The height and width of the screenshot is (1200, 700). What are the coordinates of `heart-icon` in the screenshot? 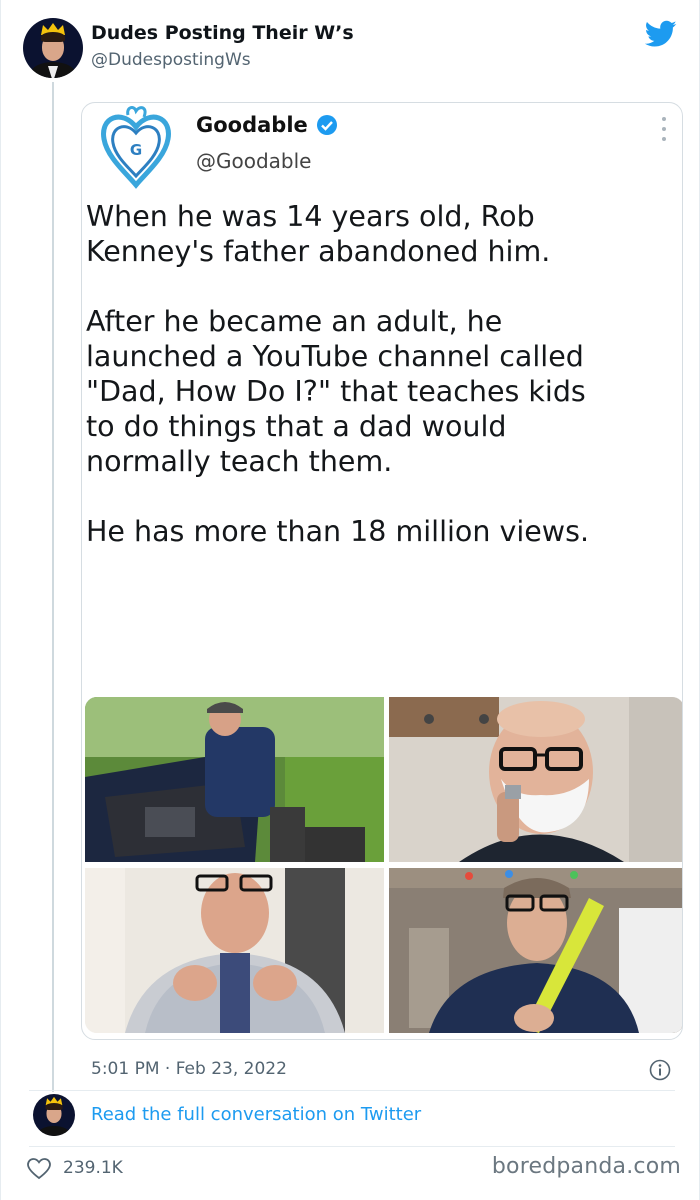 It's located at (39, 1169).